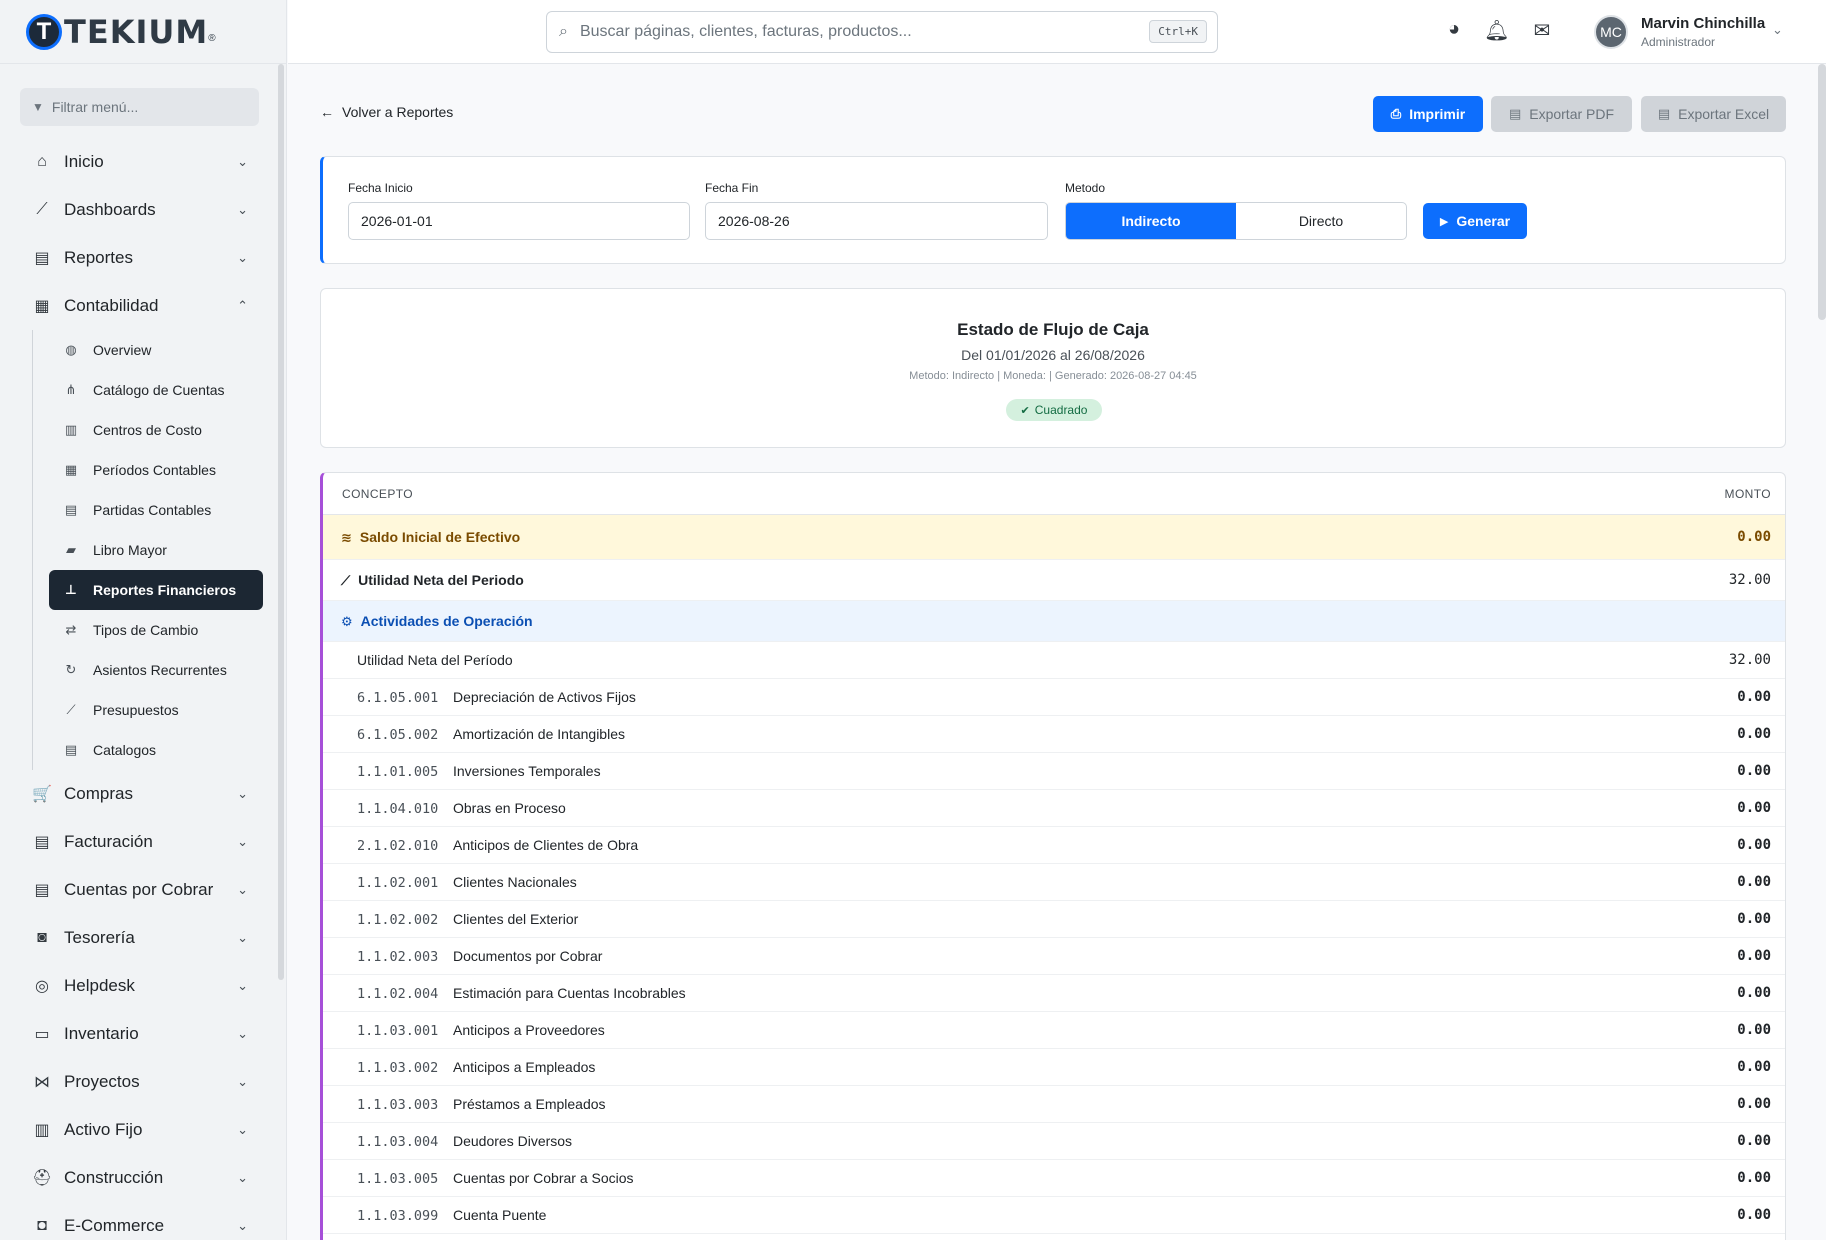 The height and width of the screenshot is (1240, 1826). What do you see at coordinates (500, 1214) in the screenshot?
I see `account-name: Cuenta Puente` at bounding box center [500, 1214].